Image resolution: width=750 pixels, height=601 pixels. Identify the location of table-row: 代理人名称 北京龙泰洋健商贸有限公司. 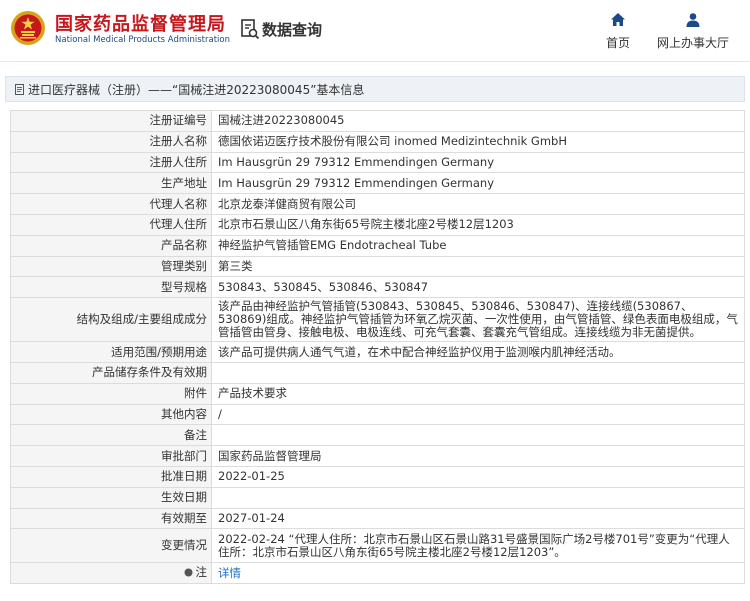
(377, 204).